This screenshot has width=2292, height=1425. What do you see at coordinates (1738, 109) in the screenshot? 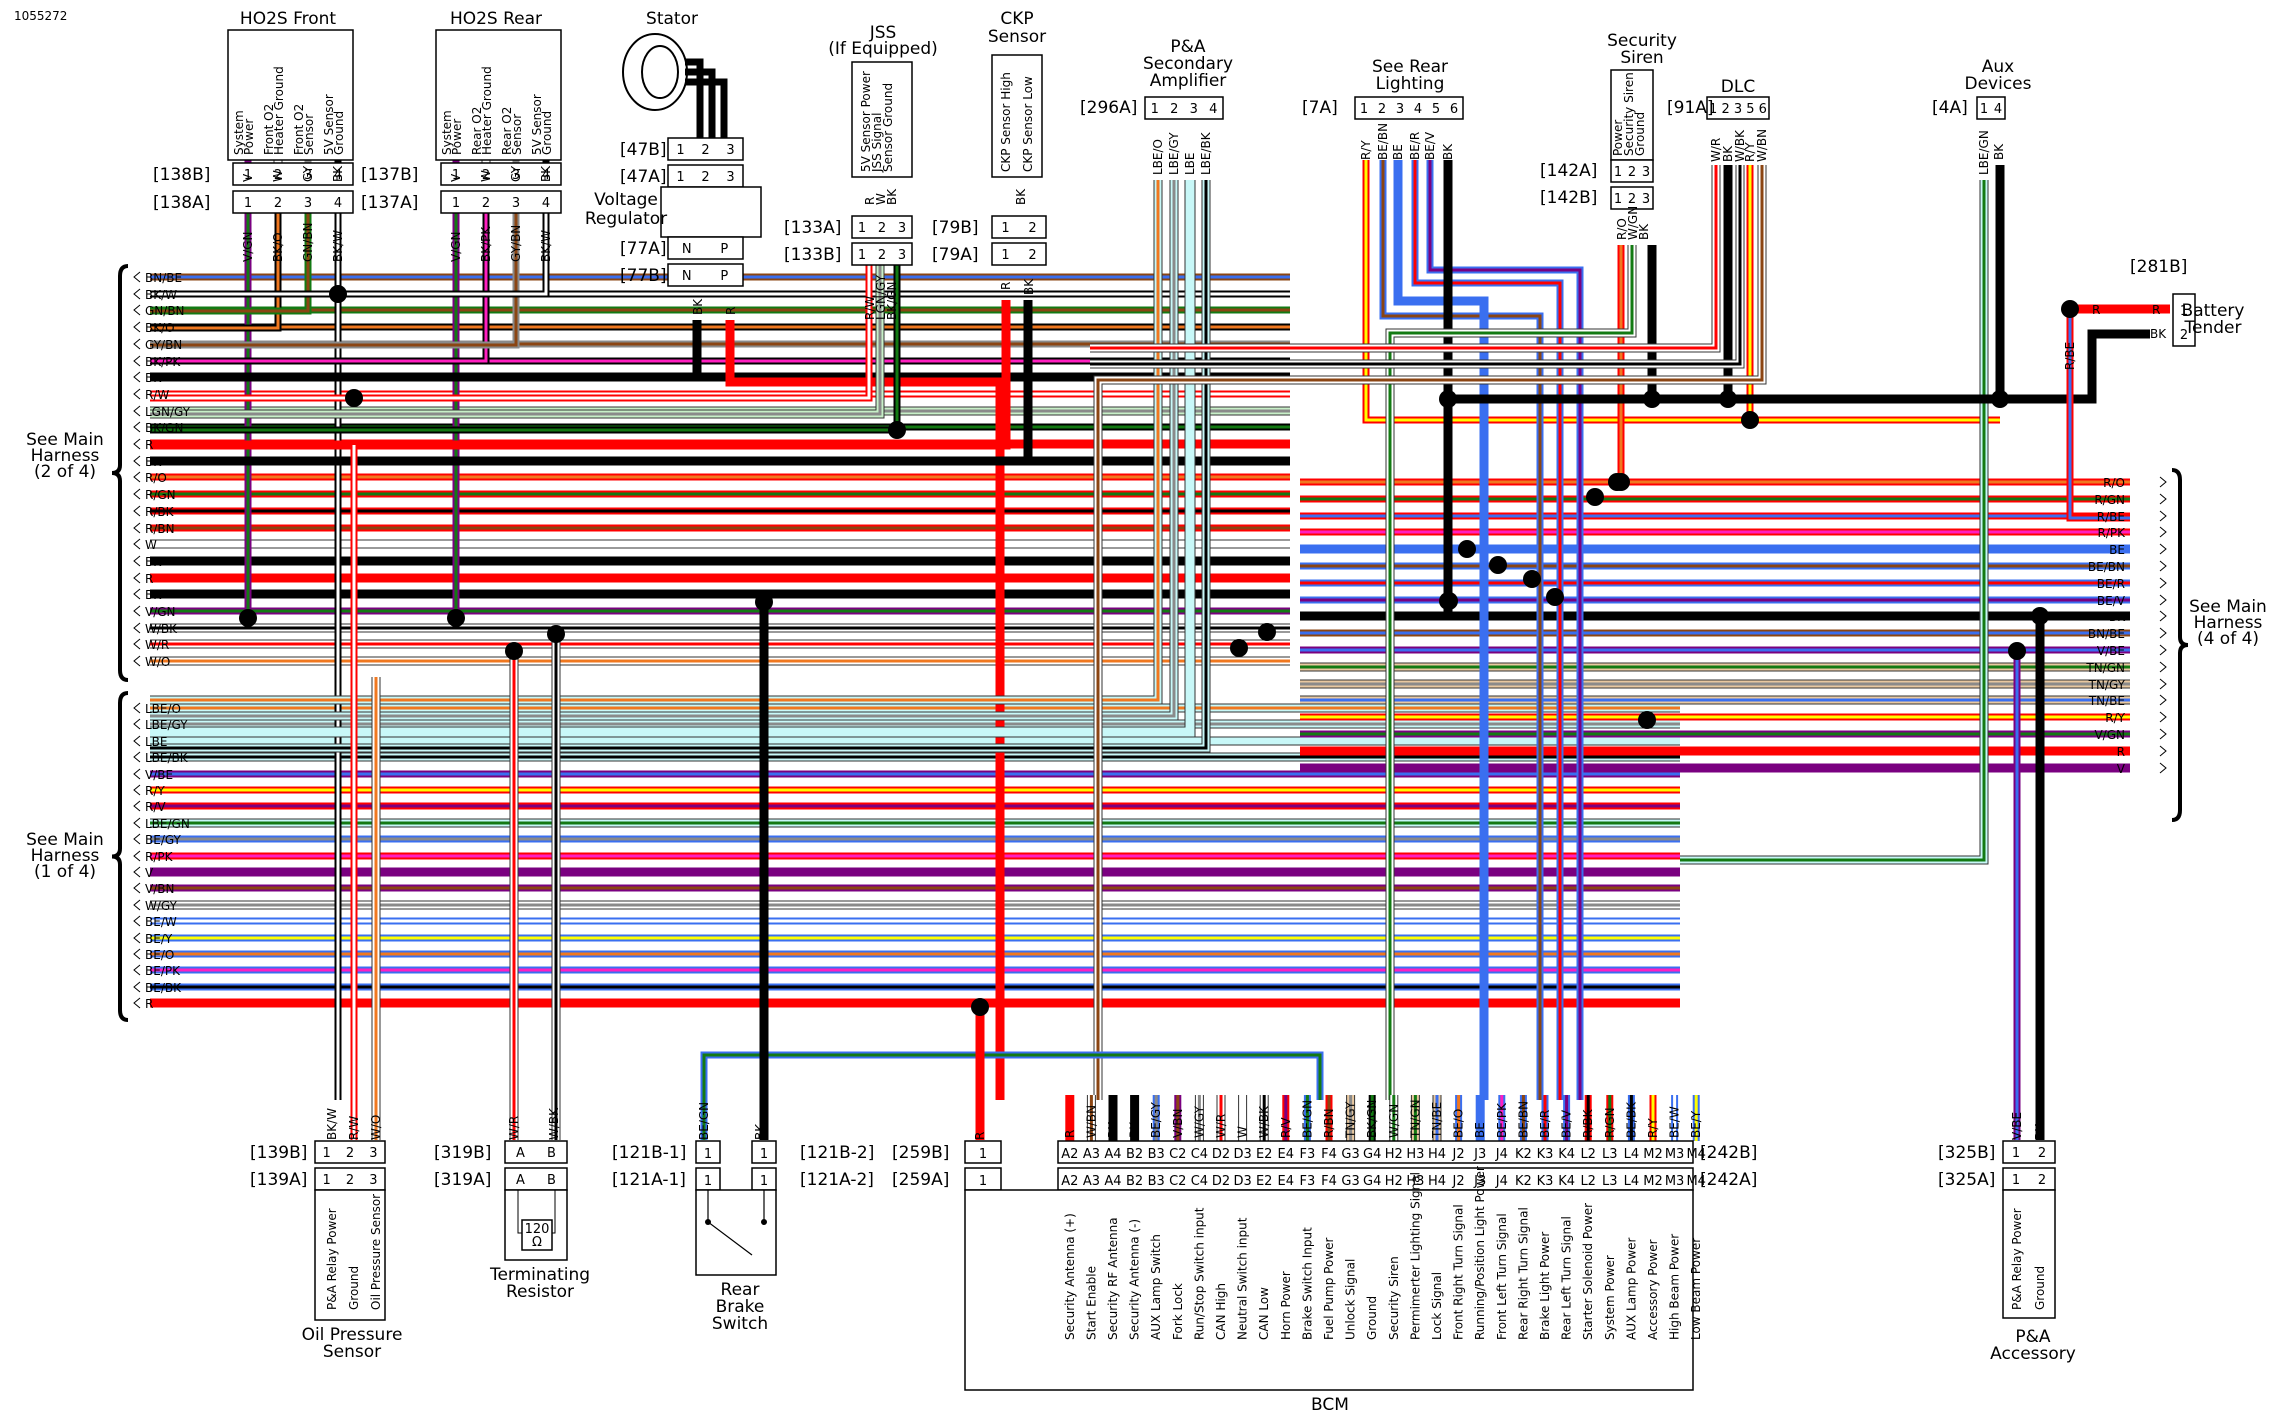
I see `pin-number: 3` at bounding box center [1738, 109].